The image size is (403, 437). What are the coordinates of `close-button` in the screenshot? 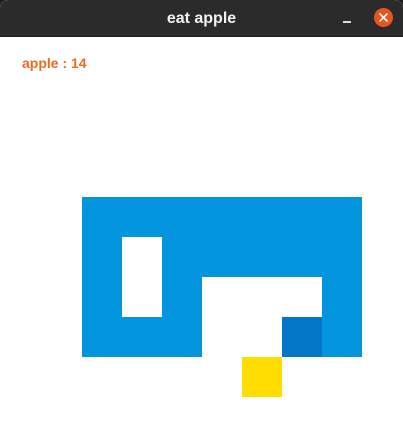 It's located at (383, 17).